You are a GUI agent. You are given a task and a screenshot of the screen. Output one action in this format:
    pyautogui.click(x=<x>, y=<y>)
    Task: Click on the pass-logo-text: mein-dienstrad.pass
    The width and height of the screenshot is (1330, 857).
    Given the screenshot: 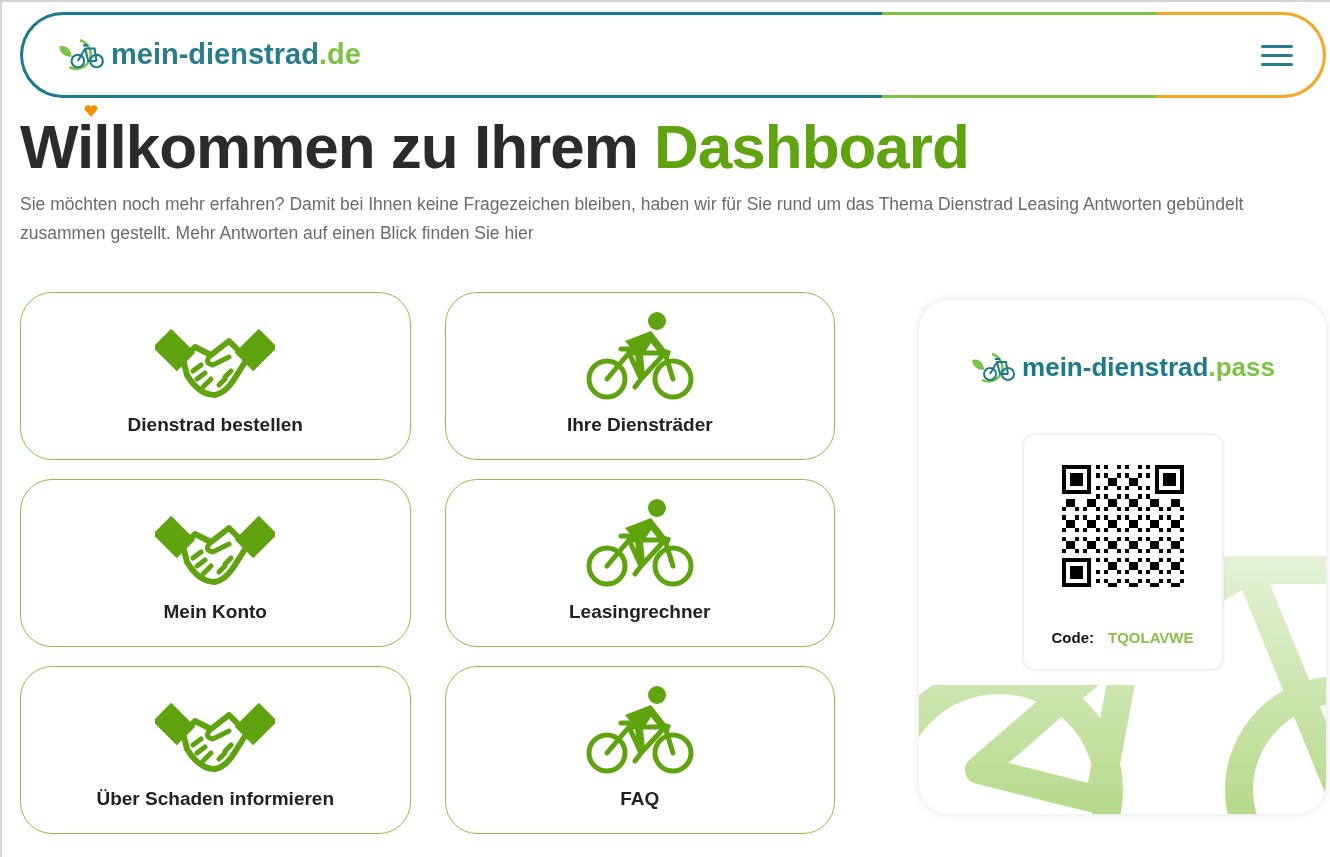 What is the action you would take?
    pyautogui.click(x=1148, y=367)
    